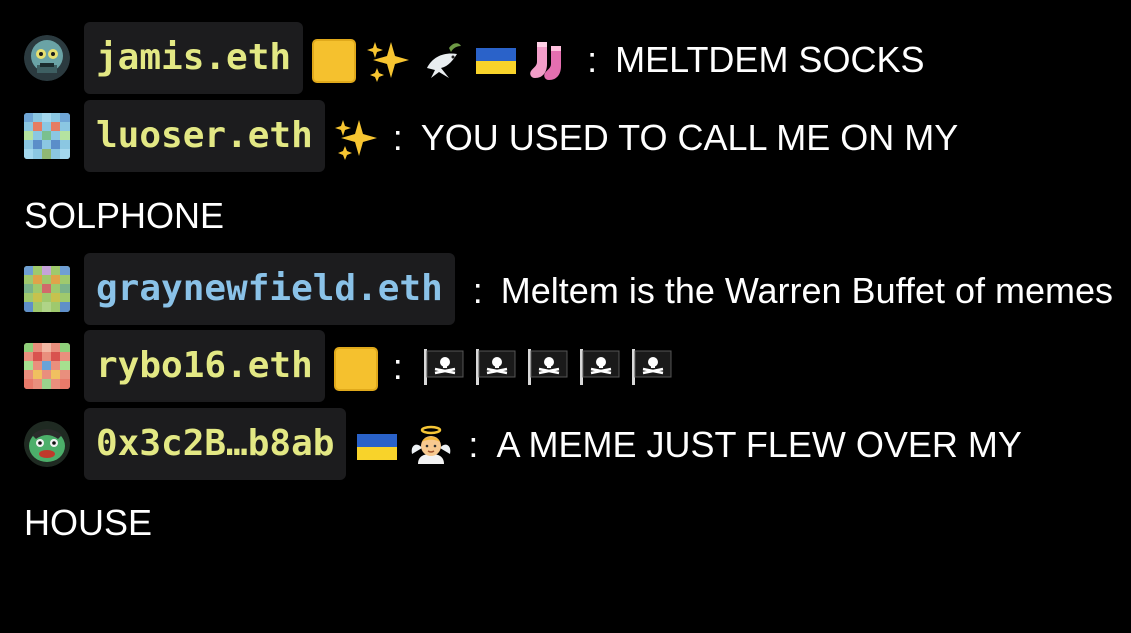  I want to click on message-text: MELTDEM SOCKS, so click(770, 59).